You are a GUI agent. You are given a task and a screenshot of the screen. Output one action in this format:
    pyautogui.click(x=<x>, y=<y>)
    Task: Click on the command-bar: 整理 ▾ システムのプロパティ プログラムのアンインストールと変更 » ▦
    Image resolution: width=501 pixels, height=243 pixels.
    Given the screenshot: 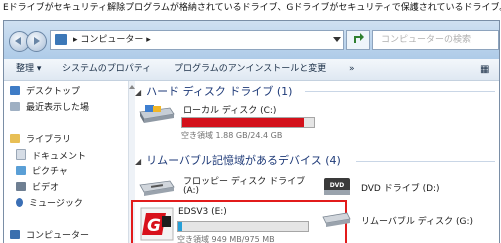 What is the action you would take?
    pyautogui.click(x=251, y=70)
    